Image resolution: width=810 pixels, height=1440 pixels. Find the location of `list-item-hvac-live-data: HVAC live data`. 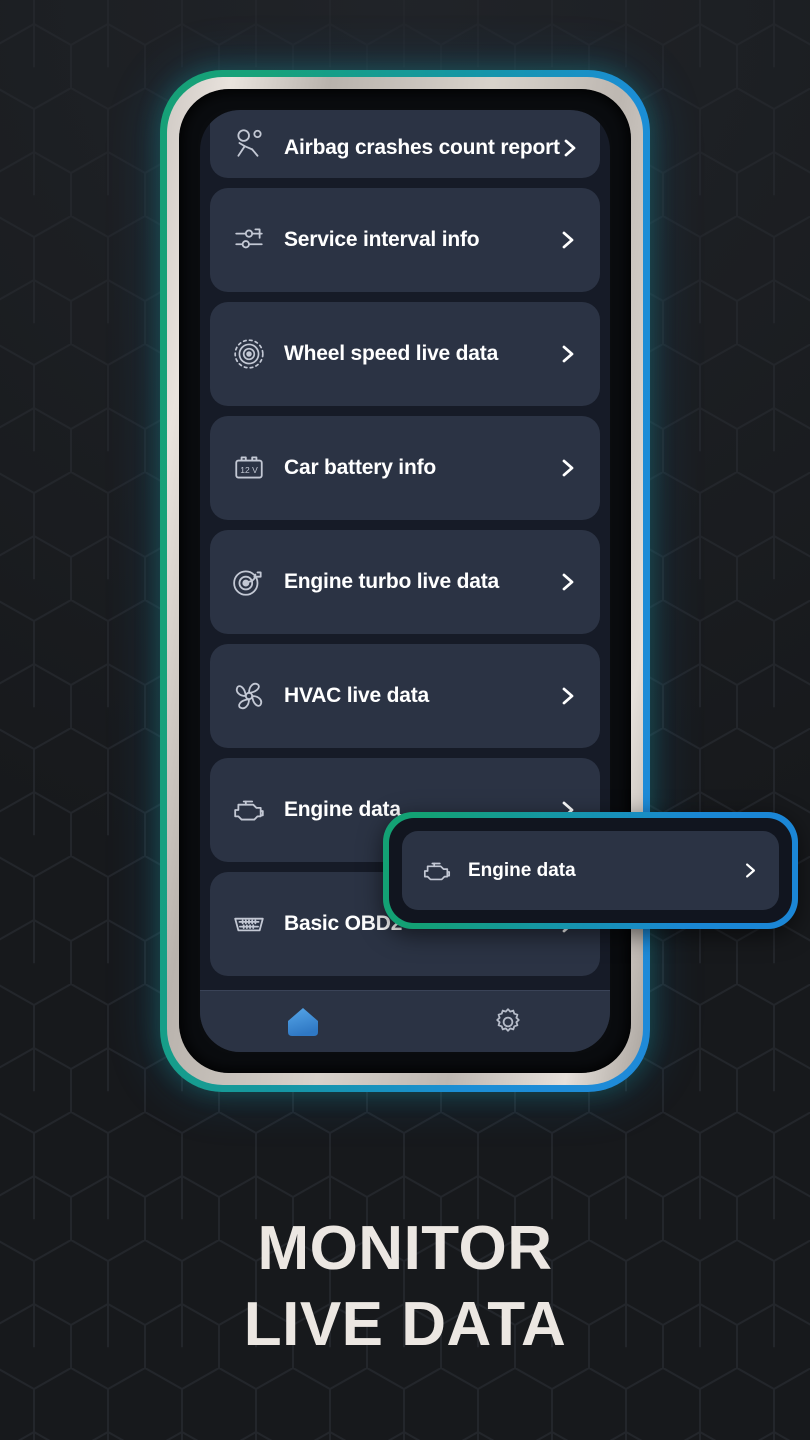

list-item-hvac-live-data: HVAC live data is located at coordinates (405, 696).